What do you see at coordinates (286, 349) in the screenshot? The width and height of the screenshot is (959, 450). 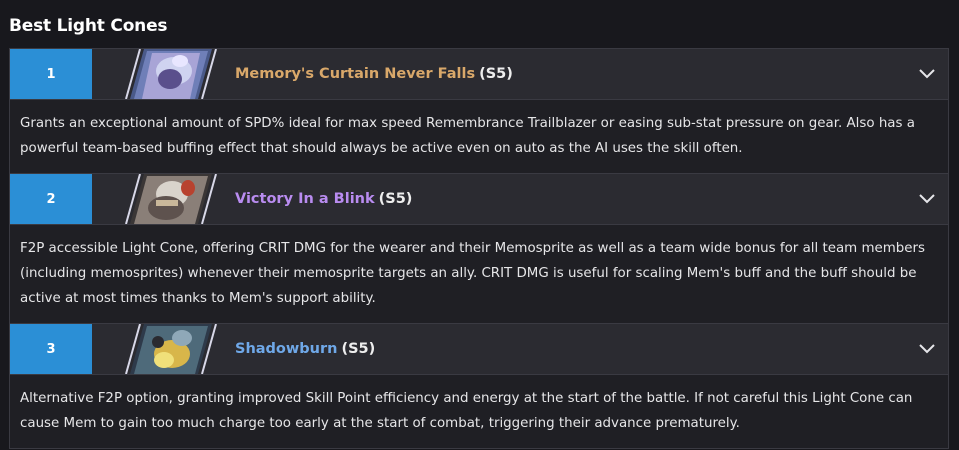 I see `light-cone-name: Shadowburn` at bounding box center [286, 349].